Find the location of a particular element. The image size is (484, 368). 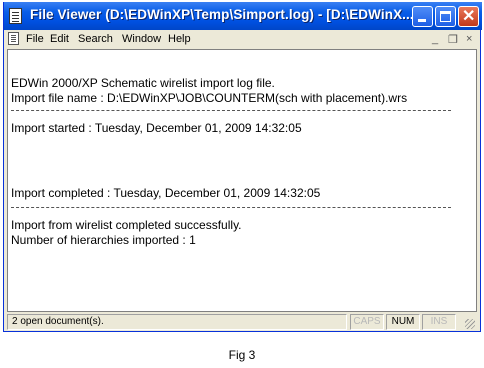

menu-help: Help is located at coordinates (179, 39).